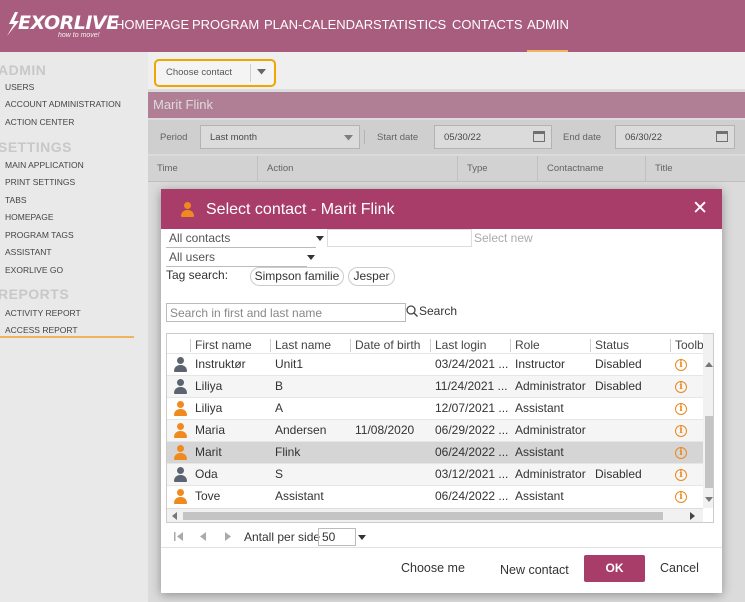  What do you see at coordinates (28, 252) in the screenshot?
I see `sidebar-item-assistant: ASSISTANT` at bounding box center [28, 252].